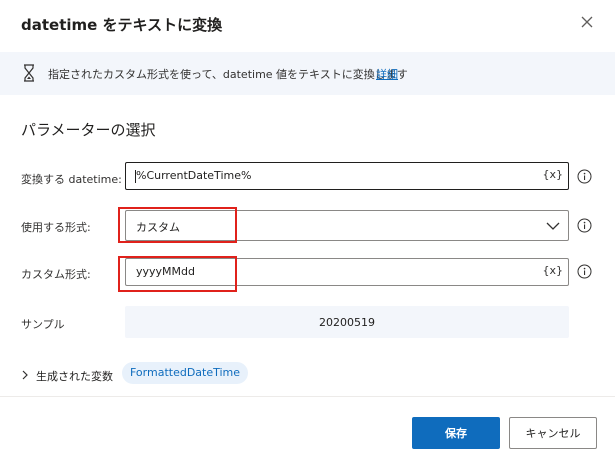 This screenshot has height=463, width=615. Describe the element at coordinates (185, 373) in the screenshot. I see `variable-pill: FormattedDateTime` at that location.